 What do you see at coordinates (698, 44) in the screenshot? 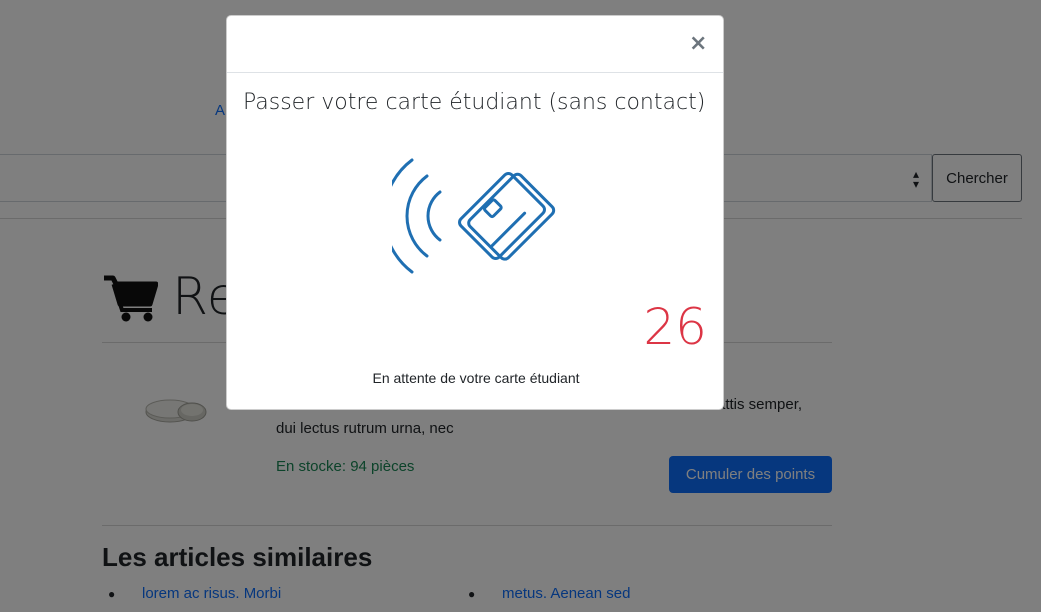
I see `close-icon: ×` at bounding box center [698, 44].